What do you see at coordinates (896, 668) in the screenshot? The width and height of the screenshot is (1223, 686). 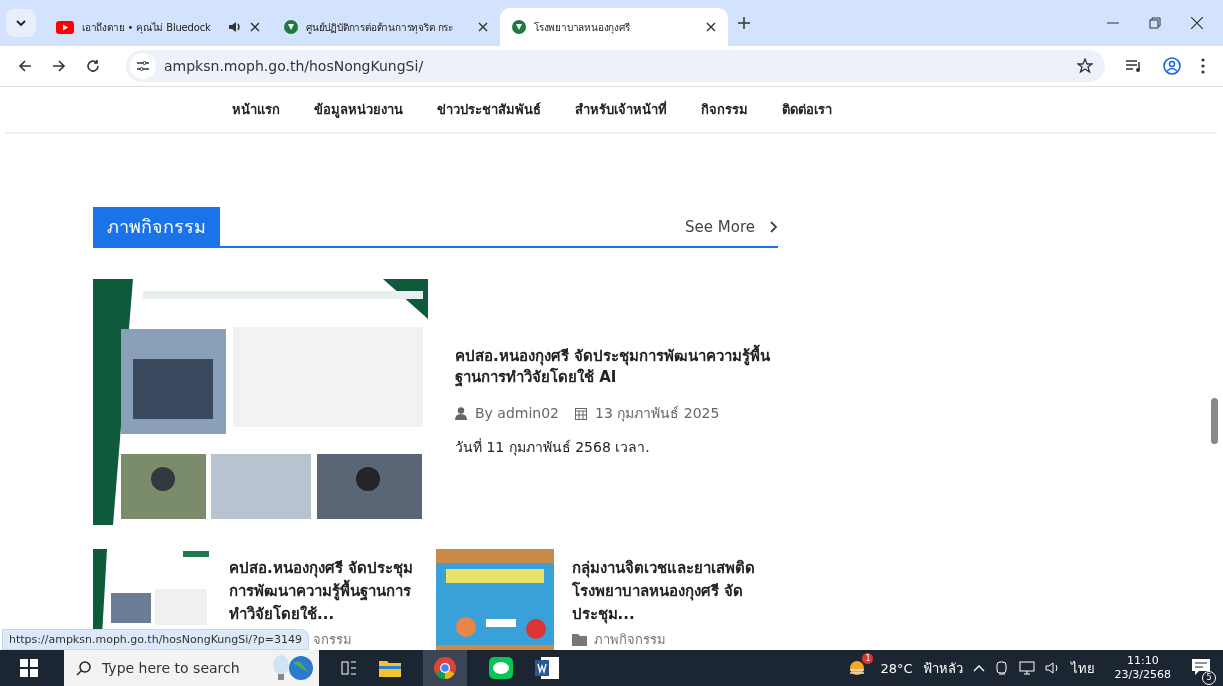 I see `temperature: 28°C` at bounding box center [896, 668].